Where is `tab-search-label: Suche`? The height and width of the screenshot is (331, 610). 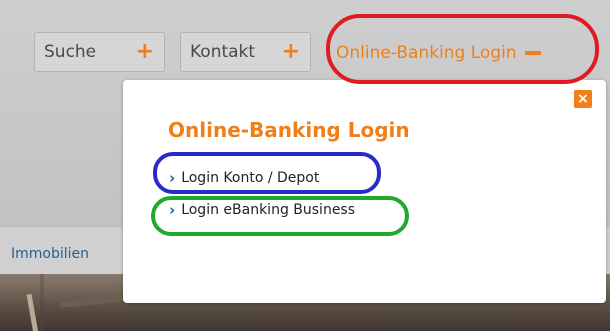 tab-search-label: Suche is located at coordinates (70, 52).